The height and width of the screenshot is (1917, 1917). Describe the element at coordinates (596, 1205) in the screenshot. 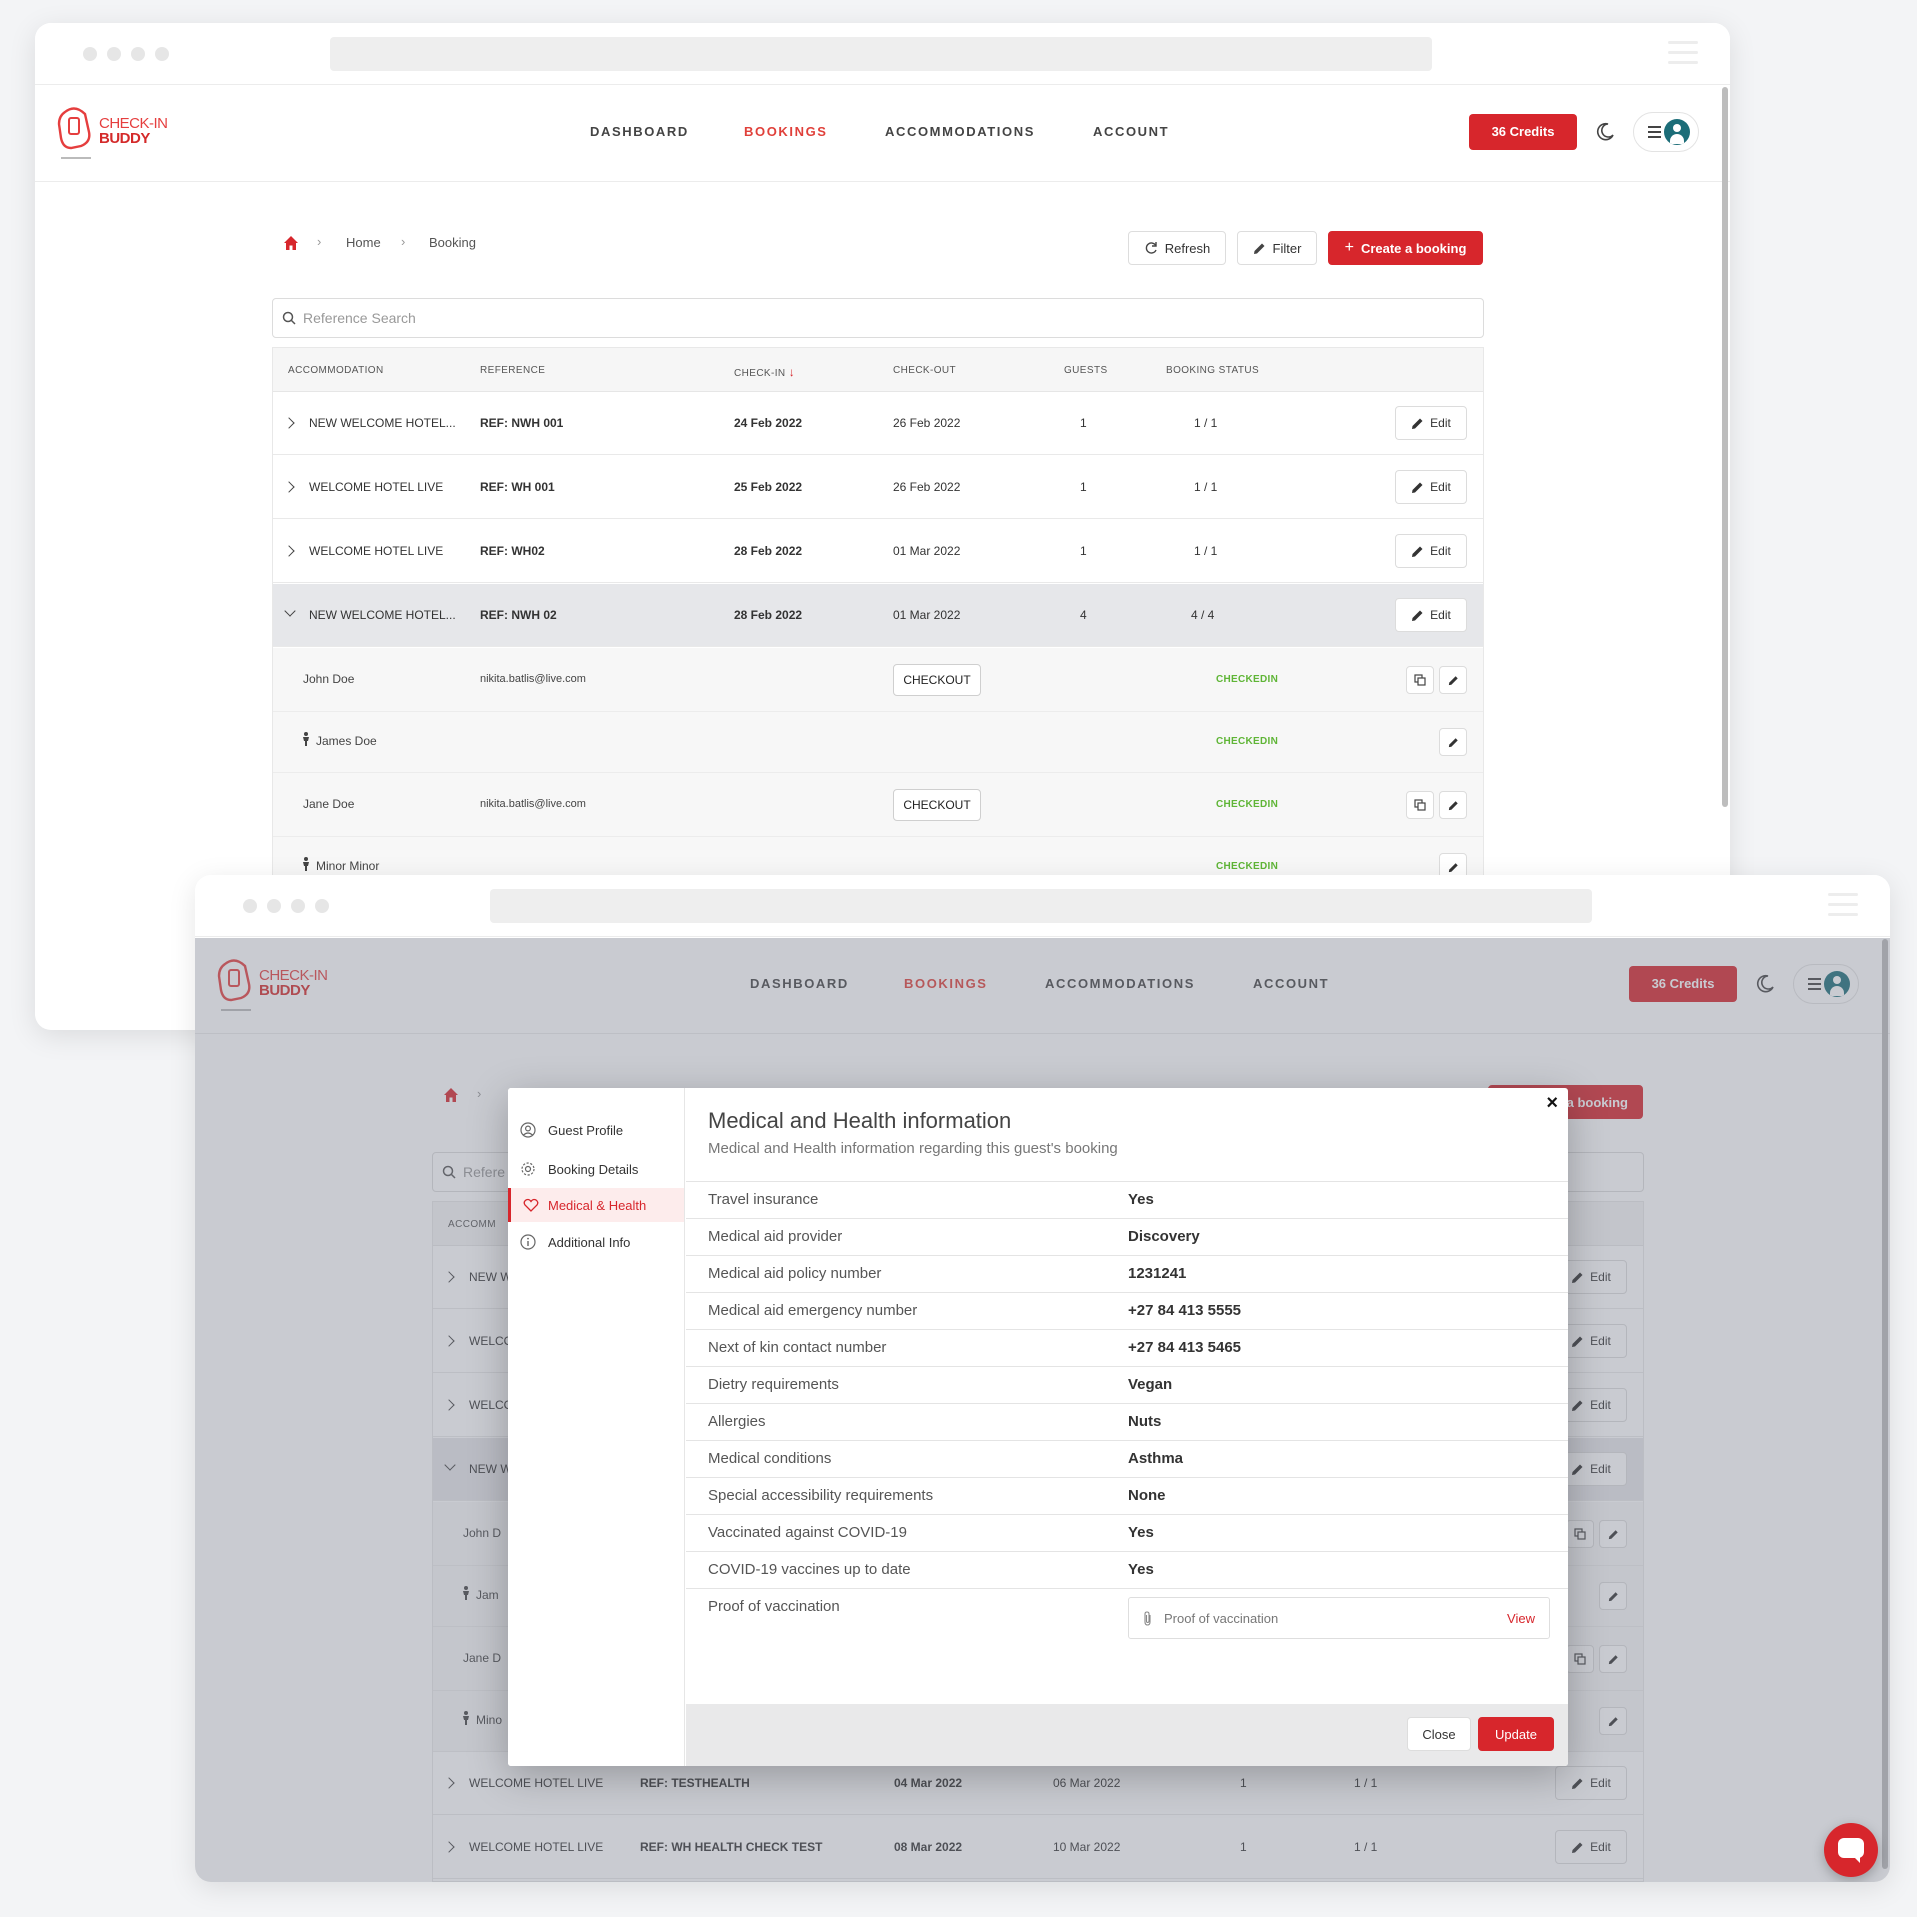

I see `menu-medical-health: Medical & Health` at that location.